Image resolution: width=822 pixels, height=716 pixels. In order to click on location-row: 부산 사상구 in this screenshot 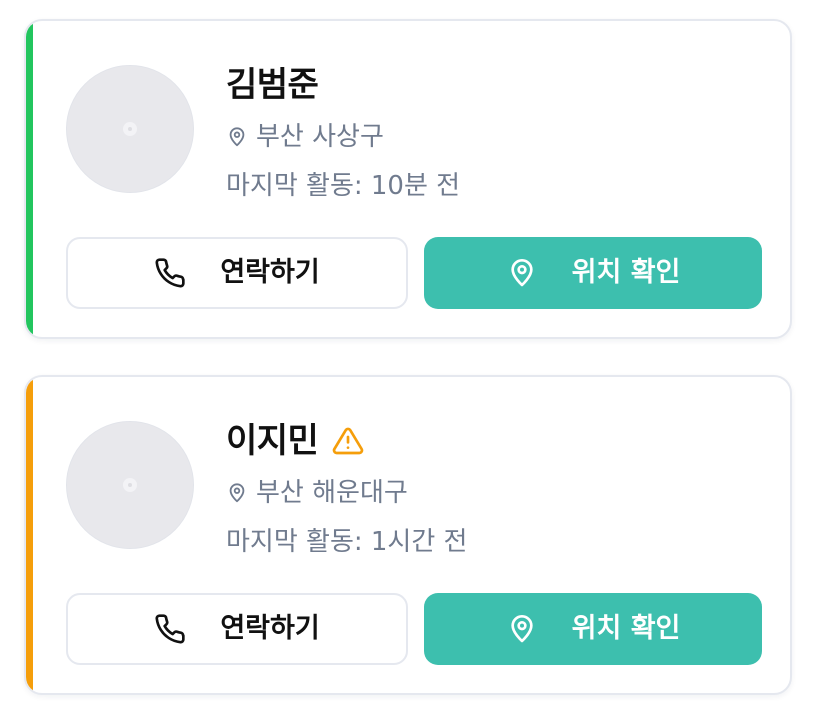, I will do `click(305, 137)`.